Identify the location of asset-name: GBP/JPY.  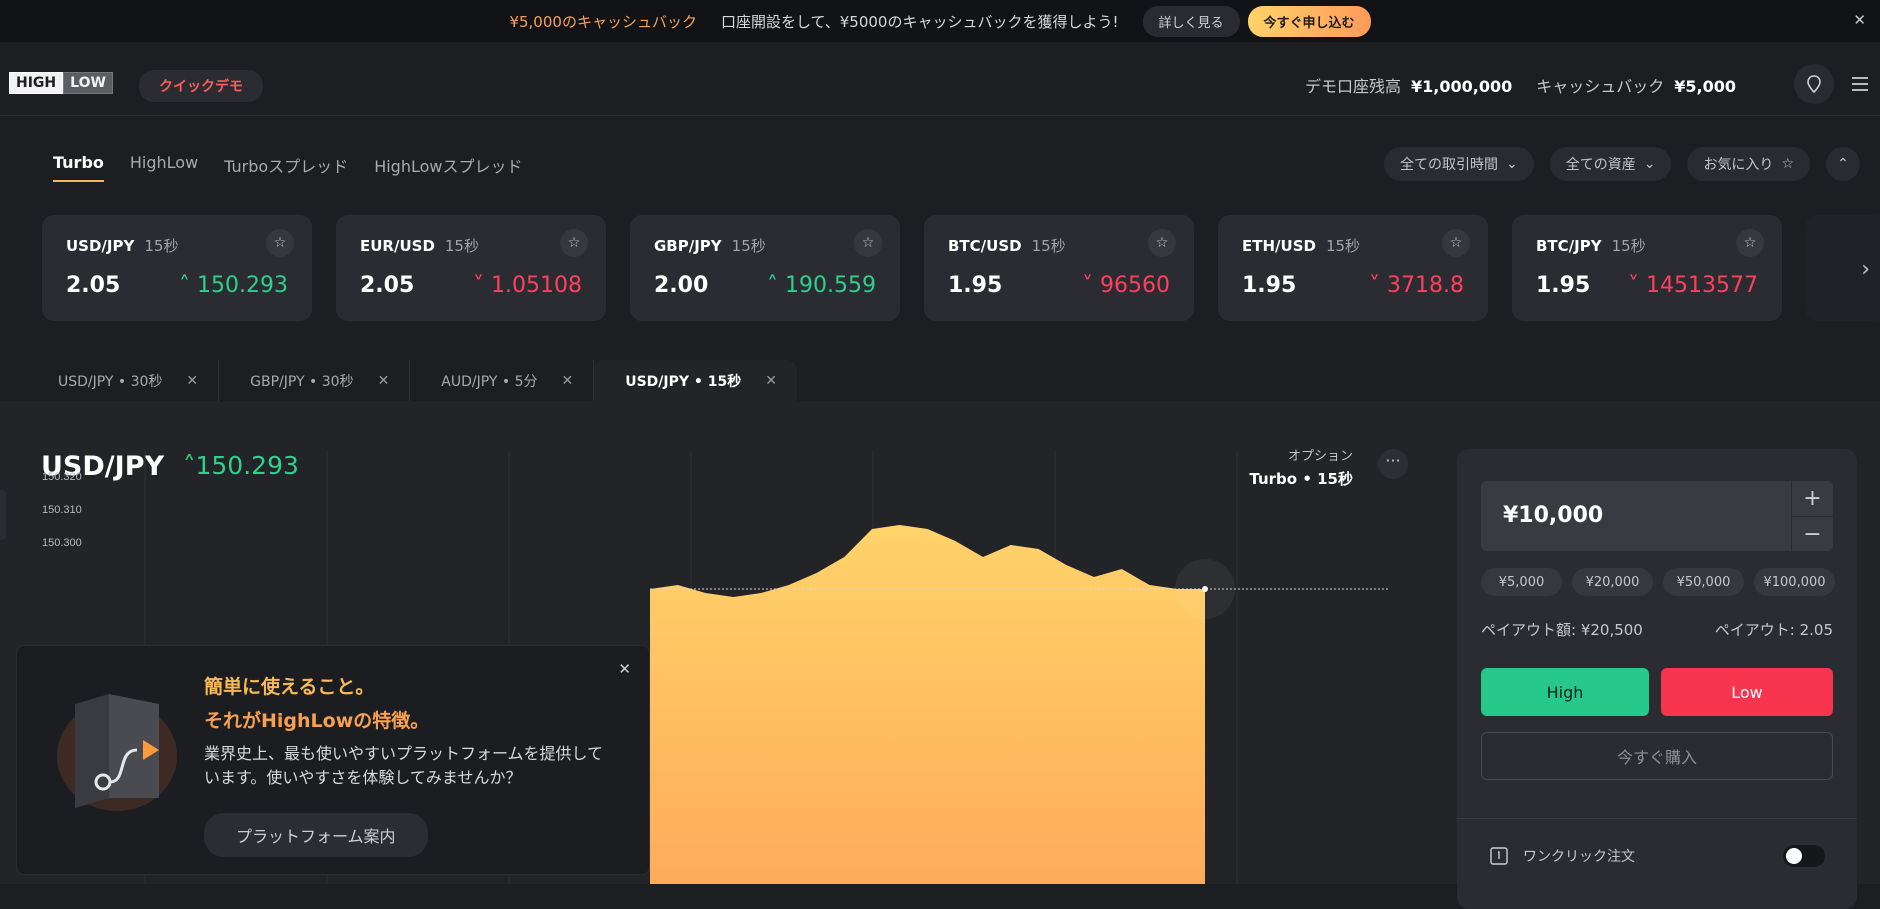
(688, 246).